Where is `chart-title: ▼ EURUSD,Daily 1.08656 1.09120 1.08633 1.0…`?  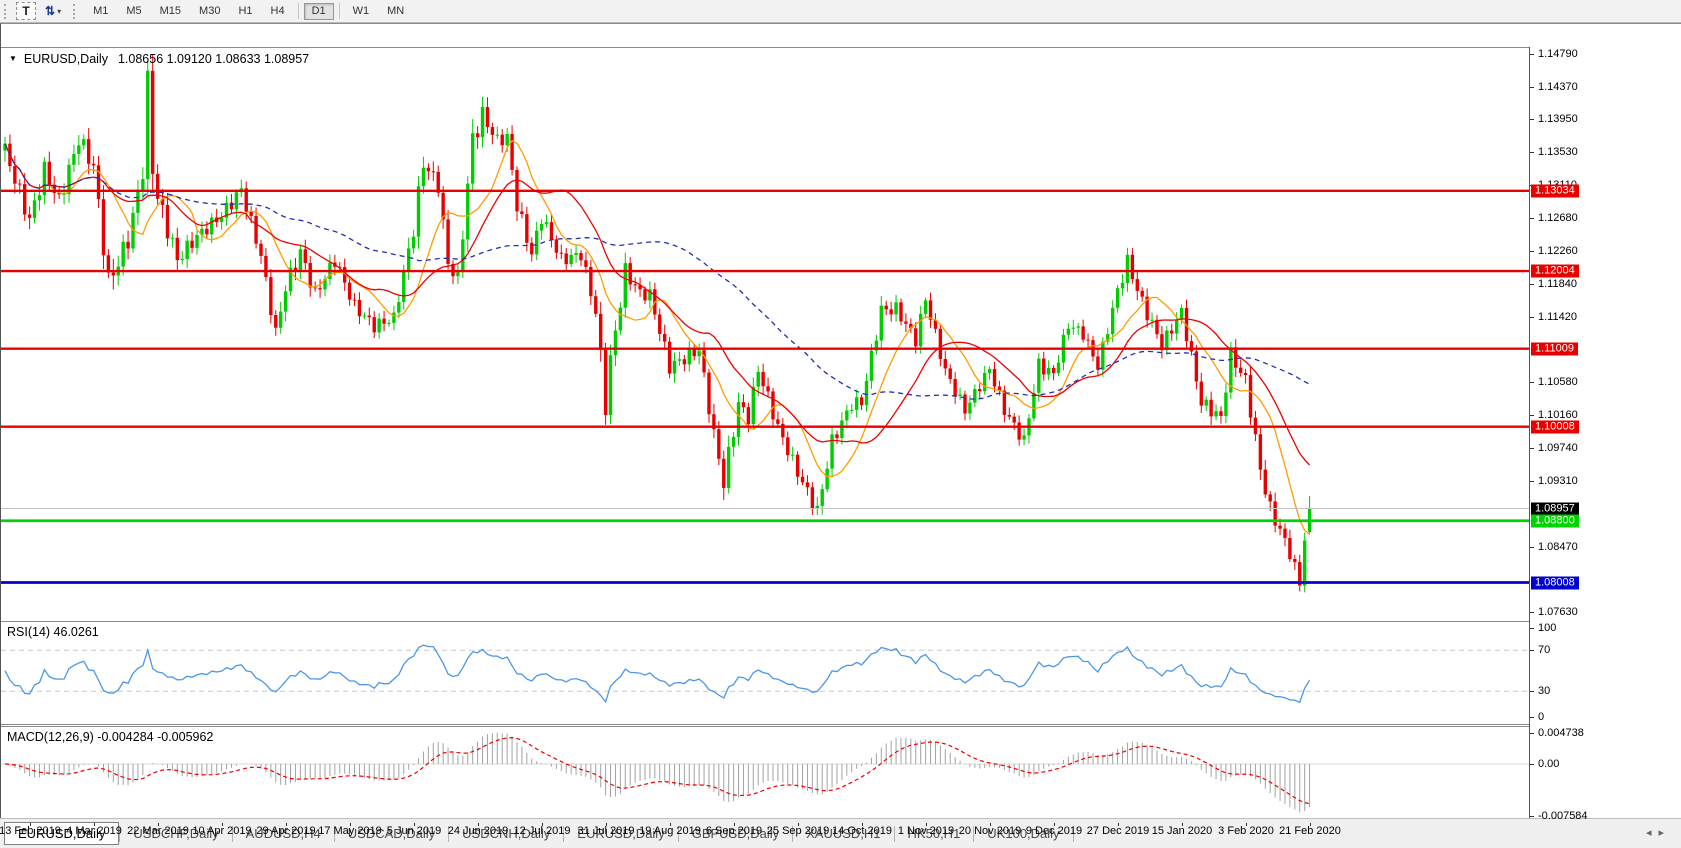
chart-title: ▼ EURUSD,Daily 1.08656 1.09120 1.08633 1.0… is located at coordinates (159, 59).